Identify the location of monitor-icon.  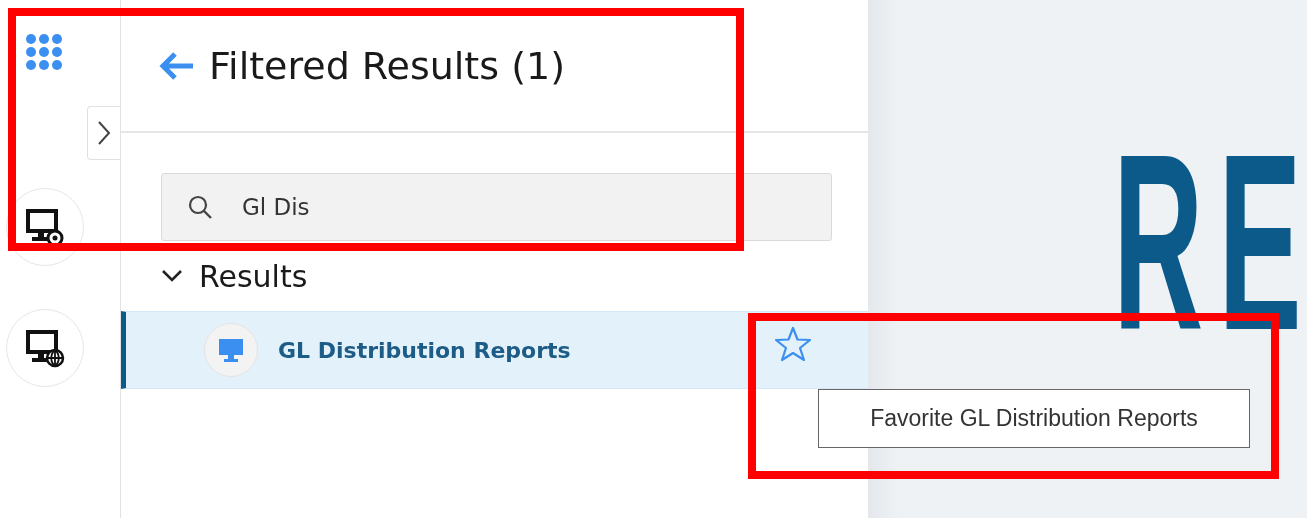
(231, 350).